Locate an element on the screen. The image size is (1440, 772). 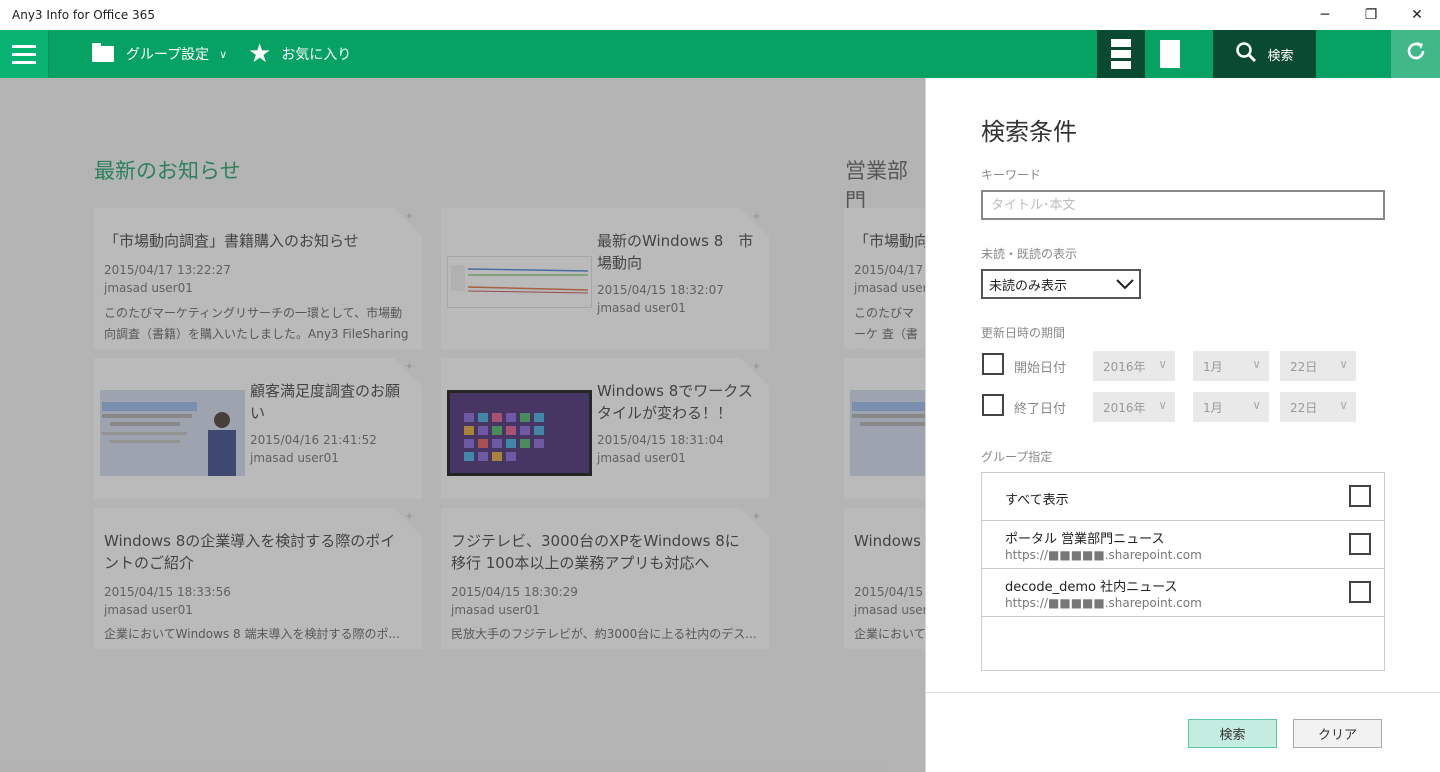
title-bar: Any3 Info for Office 365 ─ ❐ ✕ is located at coordinates (720, 15).